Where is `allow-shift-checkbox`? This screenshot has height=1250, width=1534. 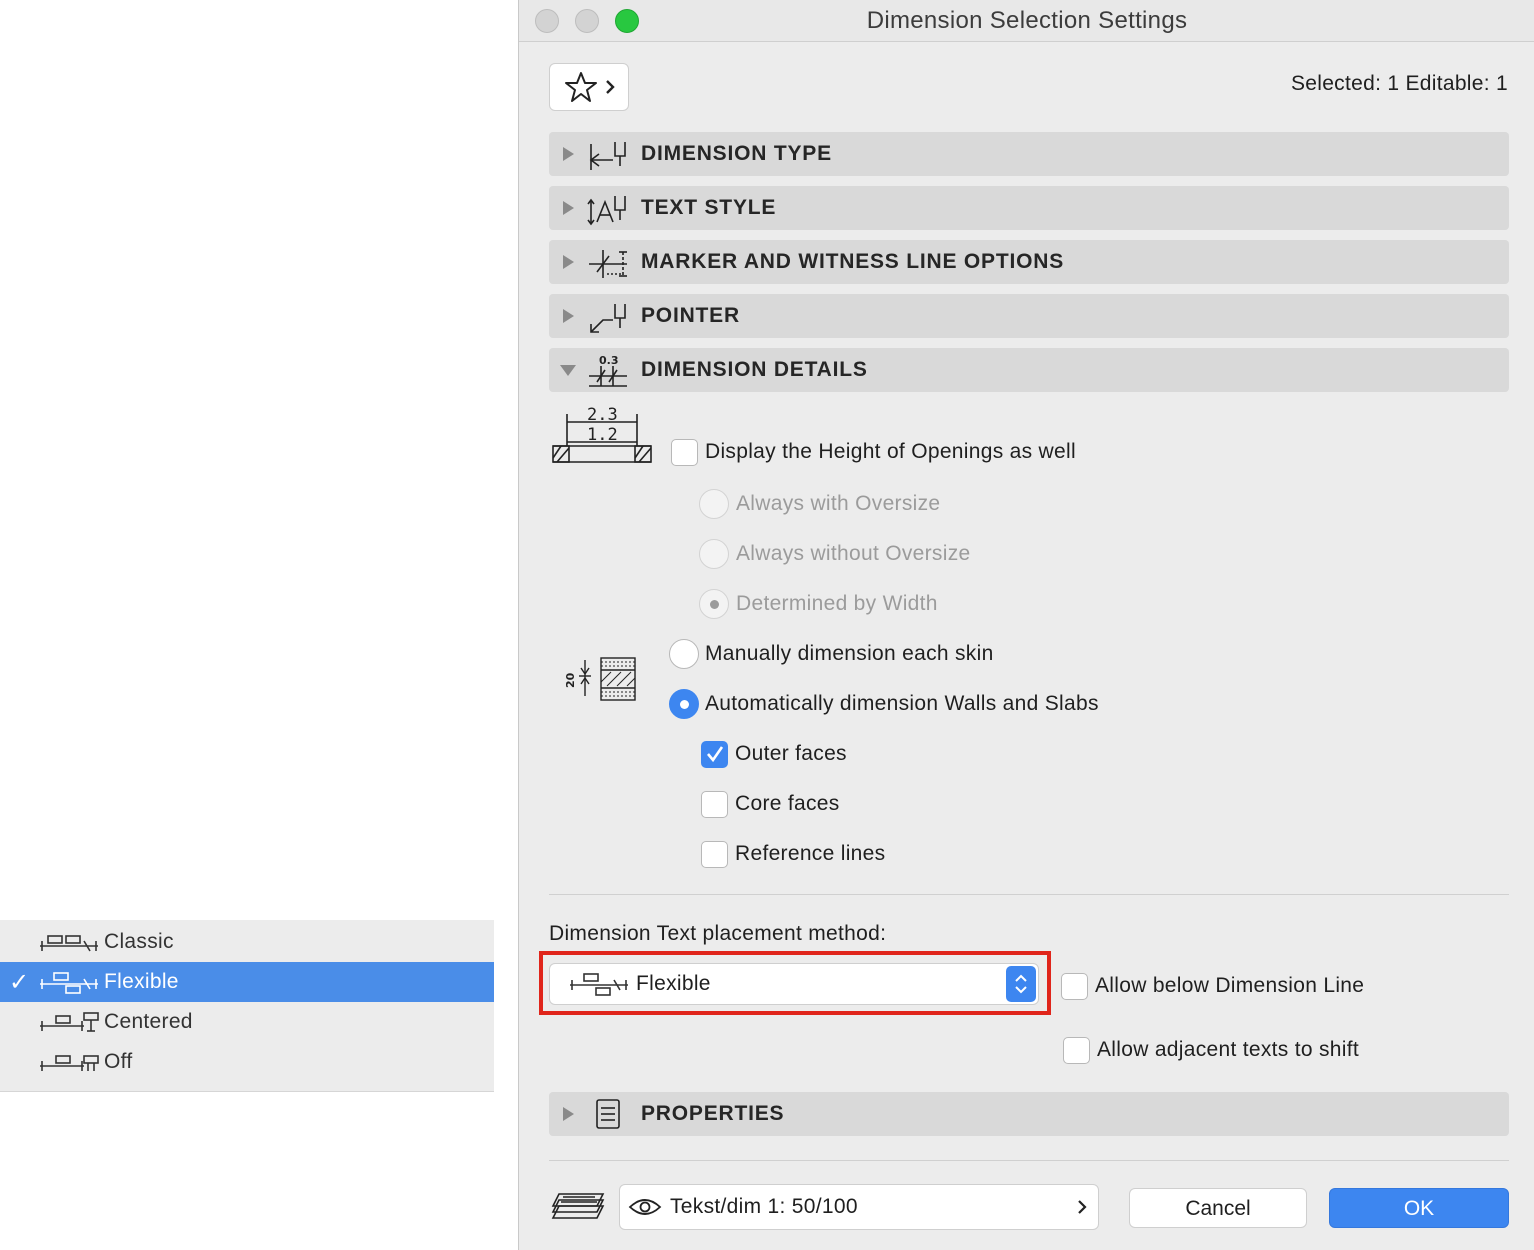 allow-shift-checkbox is located at coordinates (1076, 1050).